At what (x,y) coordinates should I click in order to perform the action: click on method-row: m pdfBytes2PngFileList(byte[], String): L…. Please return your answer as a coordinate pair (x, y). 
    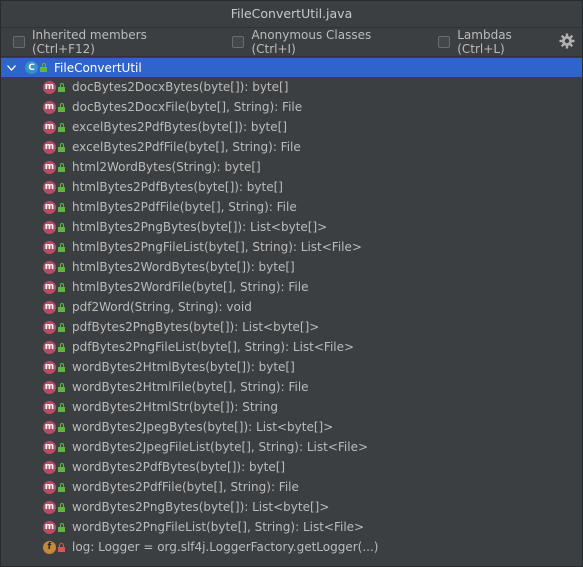
    Looking at the image, I should click on (291, 347).